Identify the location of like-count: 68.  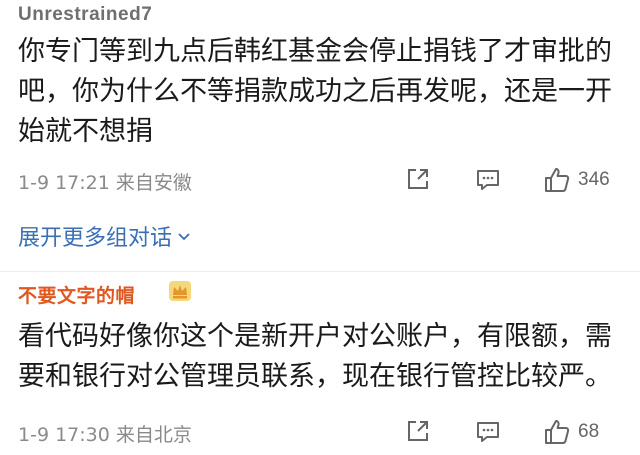
(589, 431).